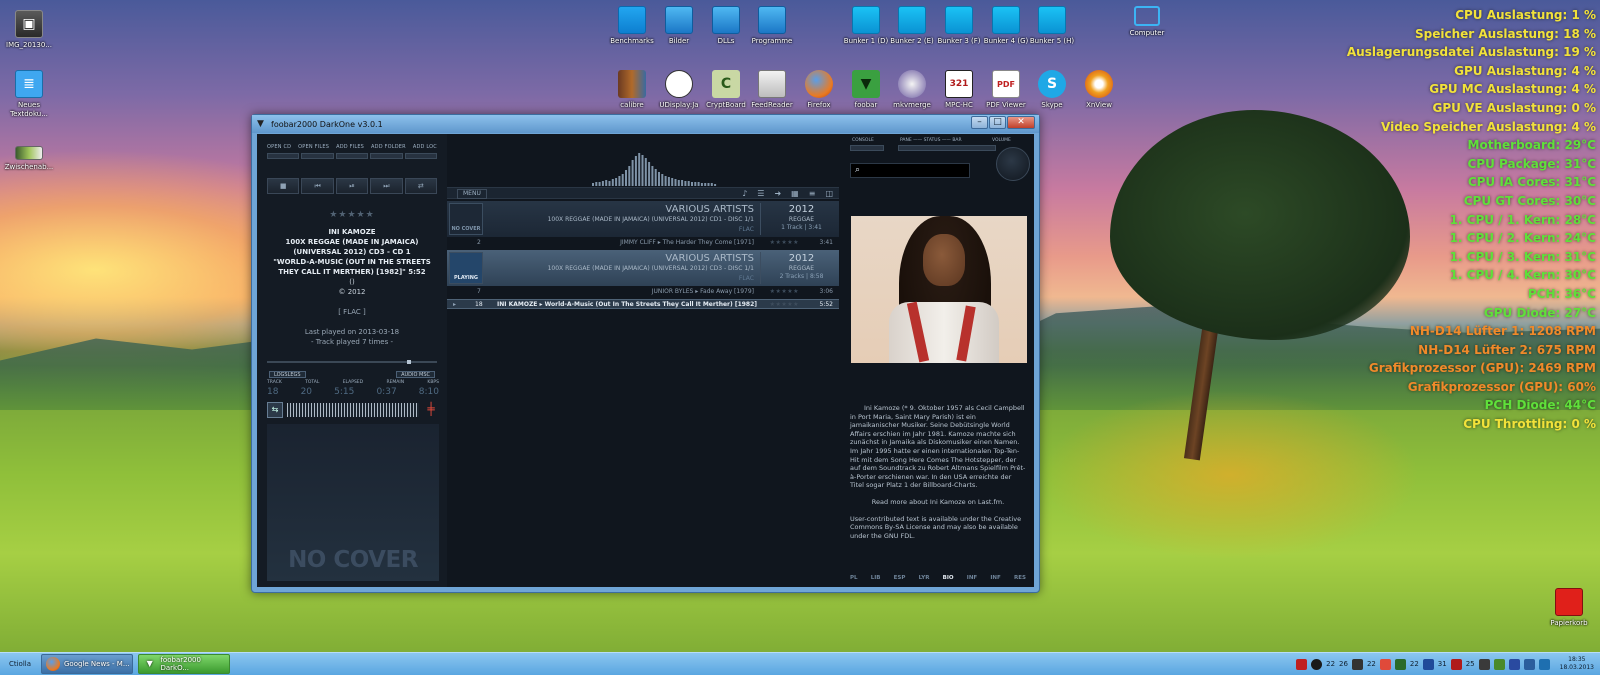  I want to click on track-rating: ★★★★★, so click(352, 215).